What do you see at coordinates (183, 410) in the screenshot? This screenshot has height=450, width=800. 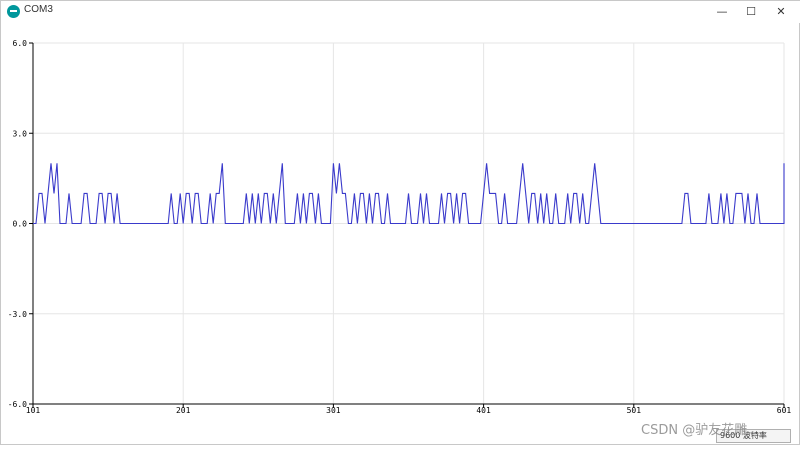 I see `x-tick-label: 201` at bounding box center [183, 410].